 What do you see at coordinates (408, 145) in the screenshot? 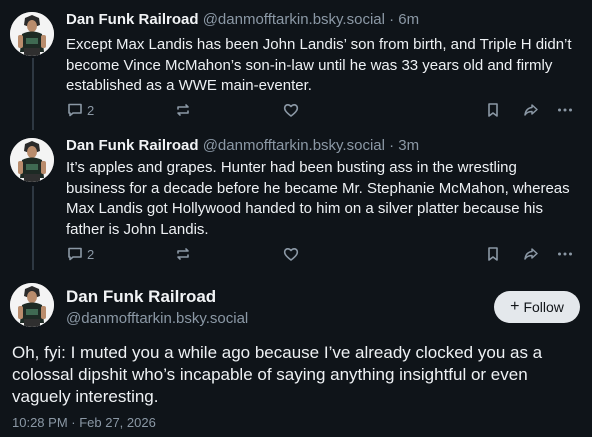
I see `post-time: 3m` at bounding box center [408, 145].